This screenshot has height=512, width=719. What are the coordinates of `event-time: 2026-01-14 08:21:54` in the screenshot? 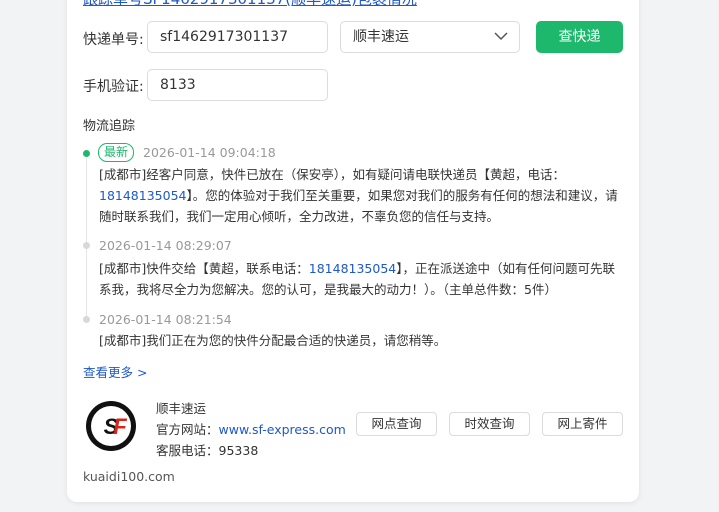 It's located at (165, 319).